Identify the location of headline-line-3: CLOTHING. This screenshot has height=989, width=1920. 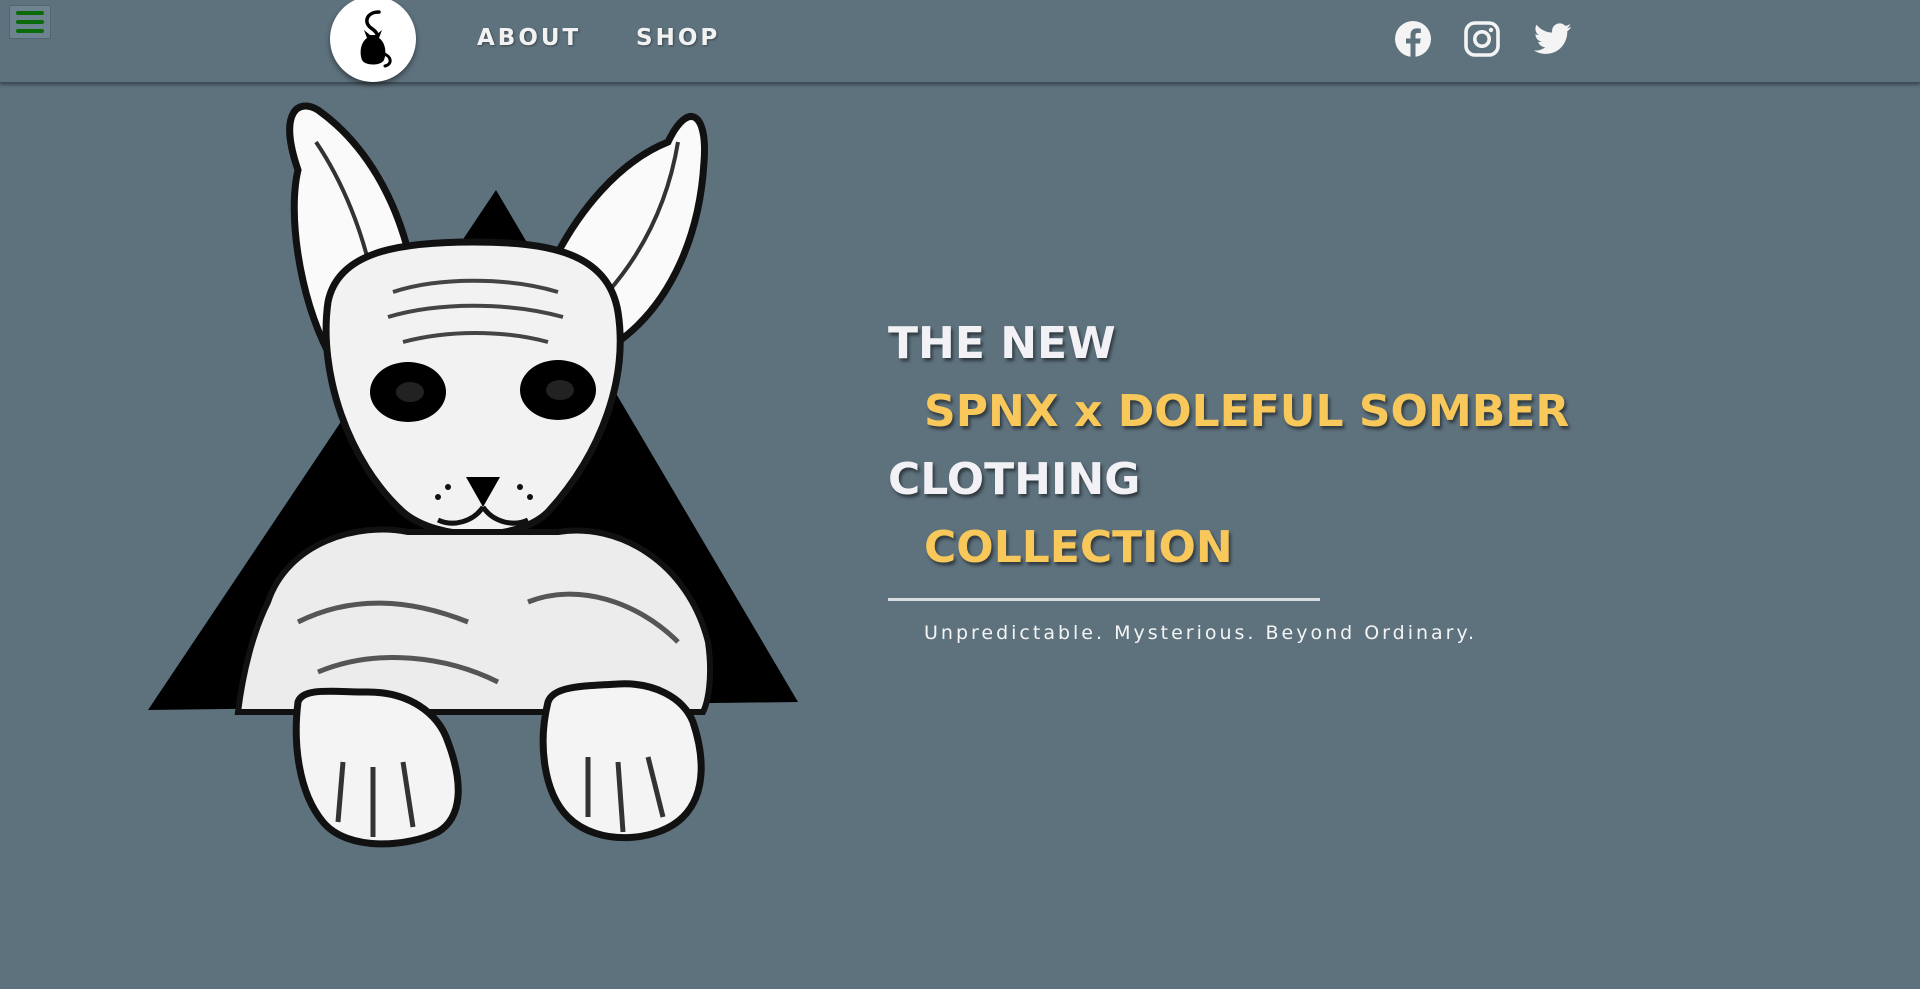
(1014, 479).